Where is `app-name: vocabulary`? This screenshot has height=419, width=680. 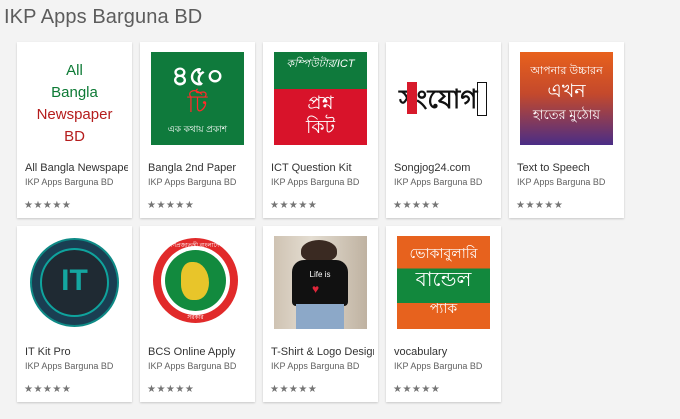
app-name: vocabulary is located at coordinates (445, 352).